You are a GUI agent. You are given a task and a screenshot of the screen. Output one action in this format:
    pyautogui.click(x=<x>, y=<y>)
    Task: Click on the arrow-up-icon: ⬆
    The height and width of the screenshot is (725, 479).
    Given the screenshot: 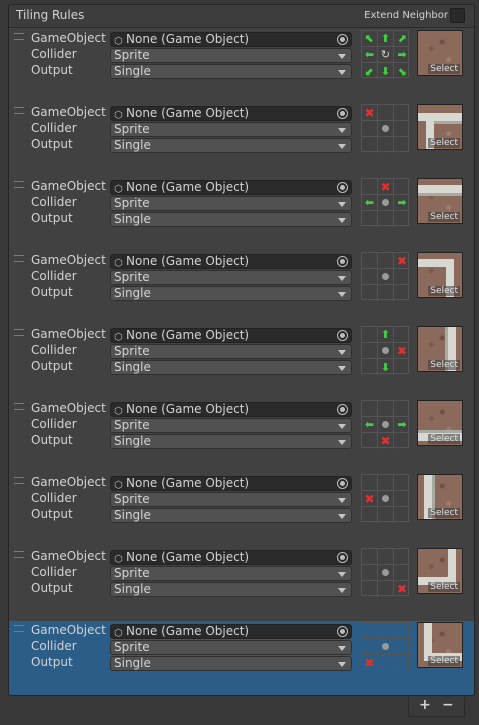 What is the action you would take?
    pyautogui.click(x=386, y=335)
    